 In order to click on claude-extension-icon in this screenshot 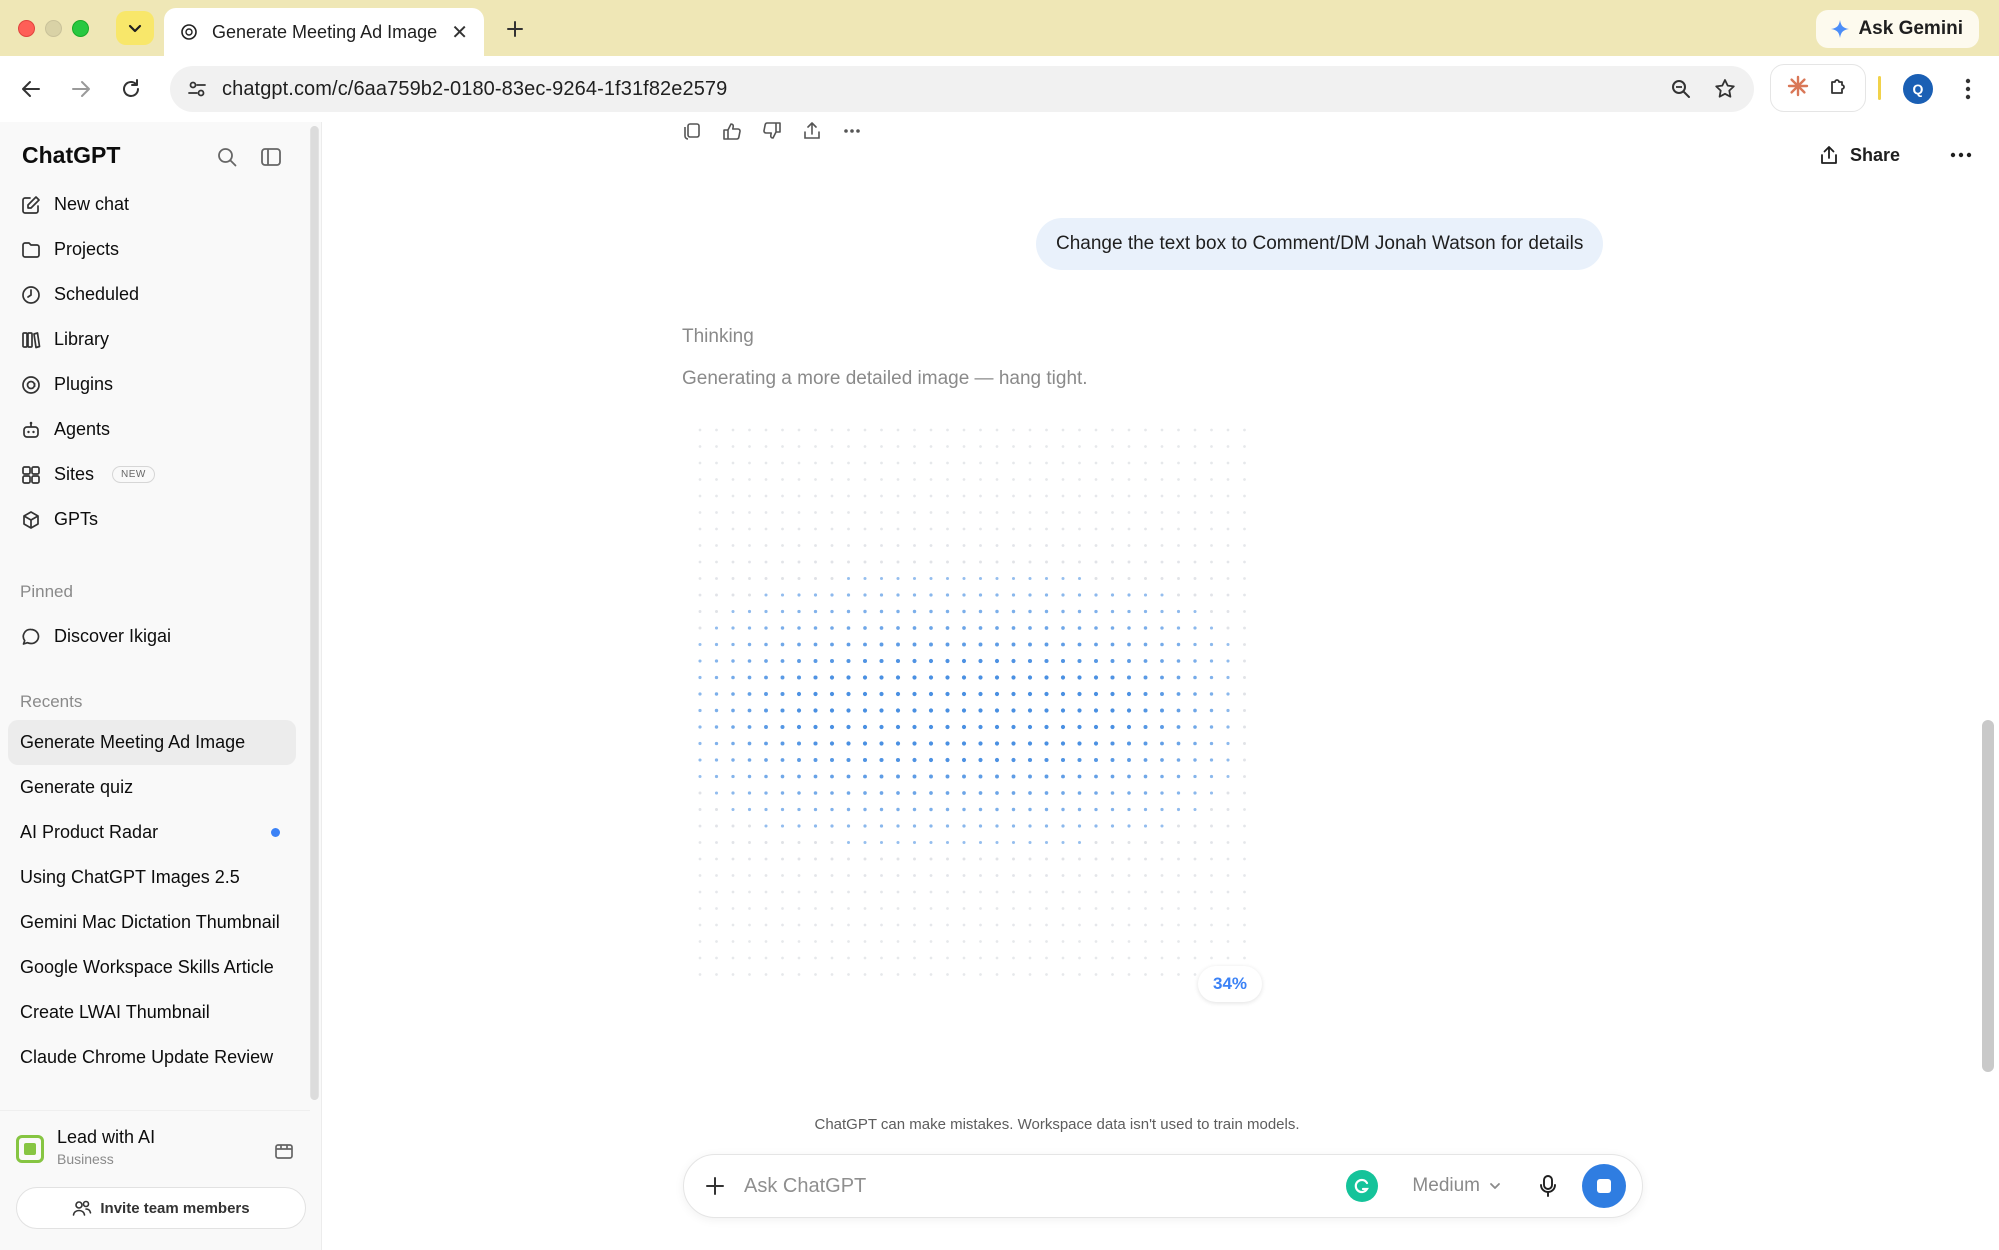, I will do `click(1798, 88)`.